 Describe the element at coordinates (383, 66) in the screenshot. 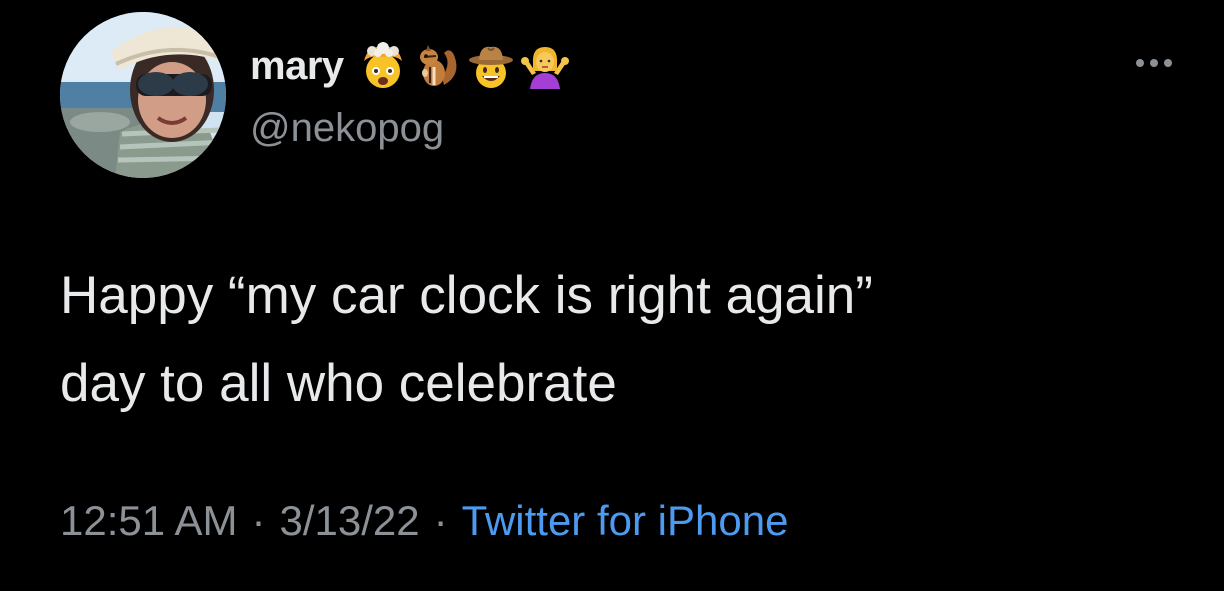

I see `exploding-head-emoji` at that location.